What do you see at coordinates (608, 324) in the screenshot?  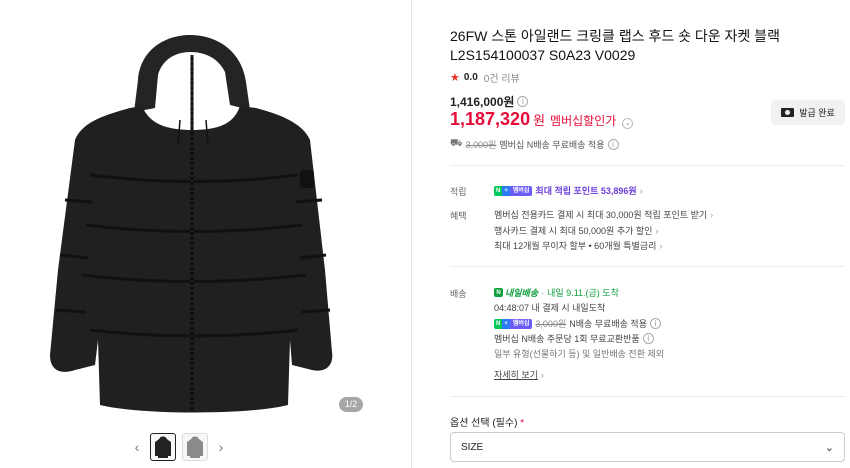 I see `n-delivery-text: N배송 무료배송 적용` at bounding box center [608, 324].